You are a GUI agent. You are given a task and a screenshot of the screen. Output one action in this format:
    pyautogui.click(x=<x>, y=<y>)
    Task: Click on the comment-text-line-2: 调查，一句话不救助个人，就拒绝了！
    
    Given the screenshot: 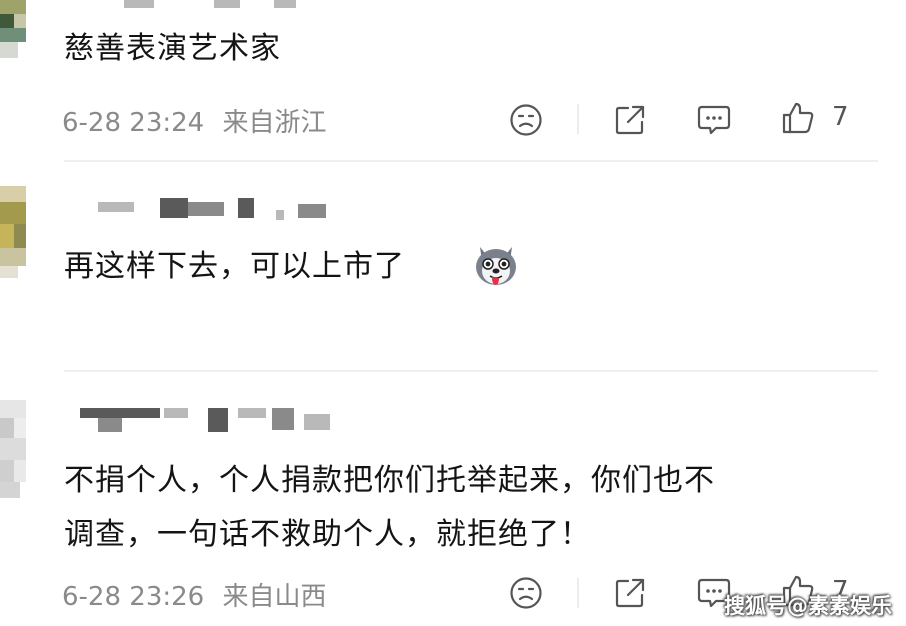 What is the action you would take?
    pyautogui.click(x=327, y=534)
    